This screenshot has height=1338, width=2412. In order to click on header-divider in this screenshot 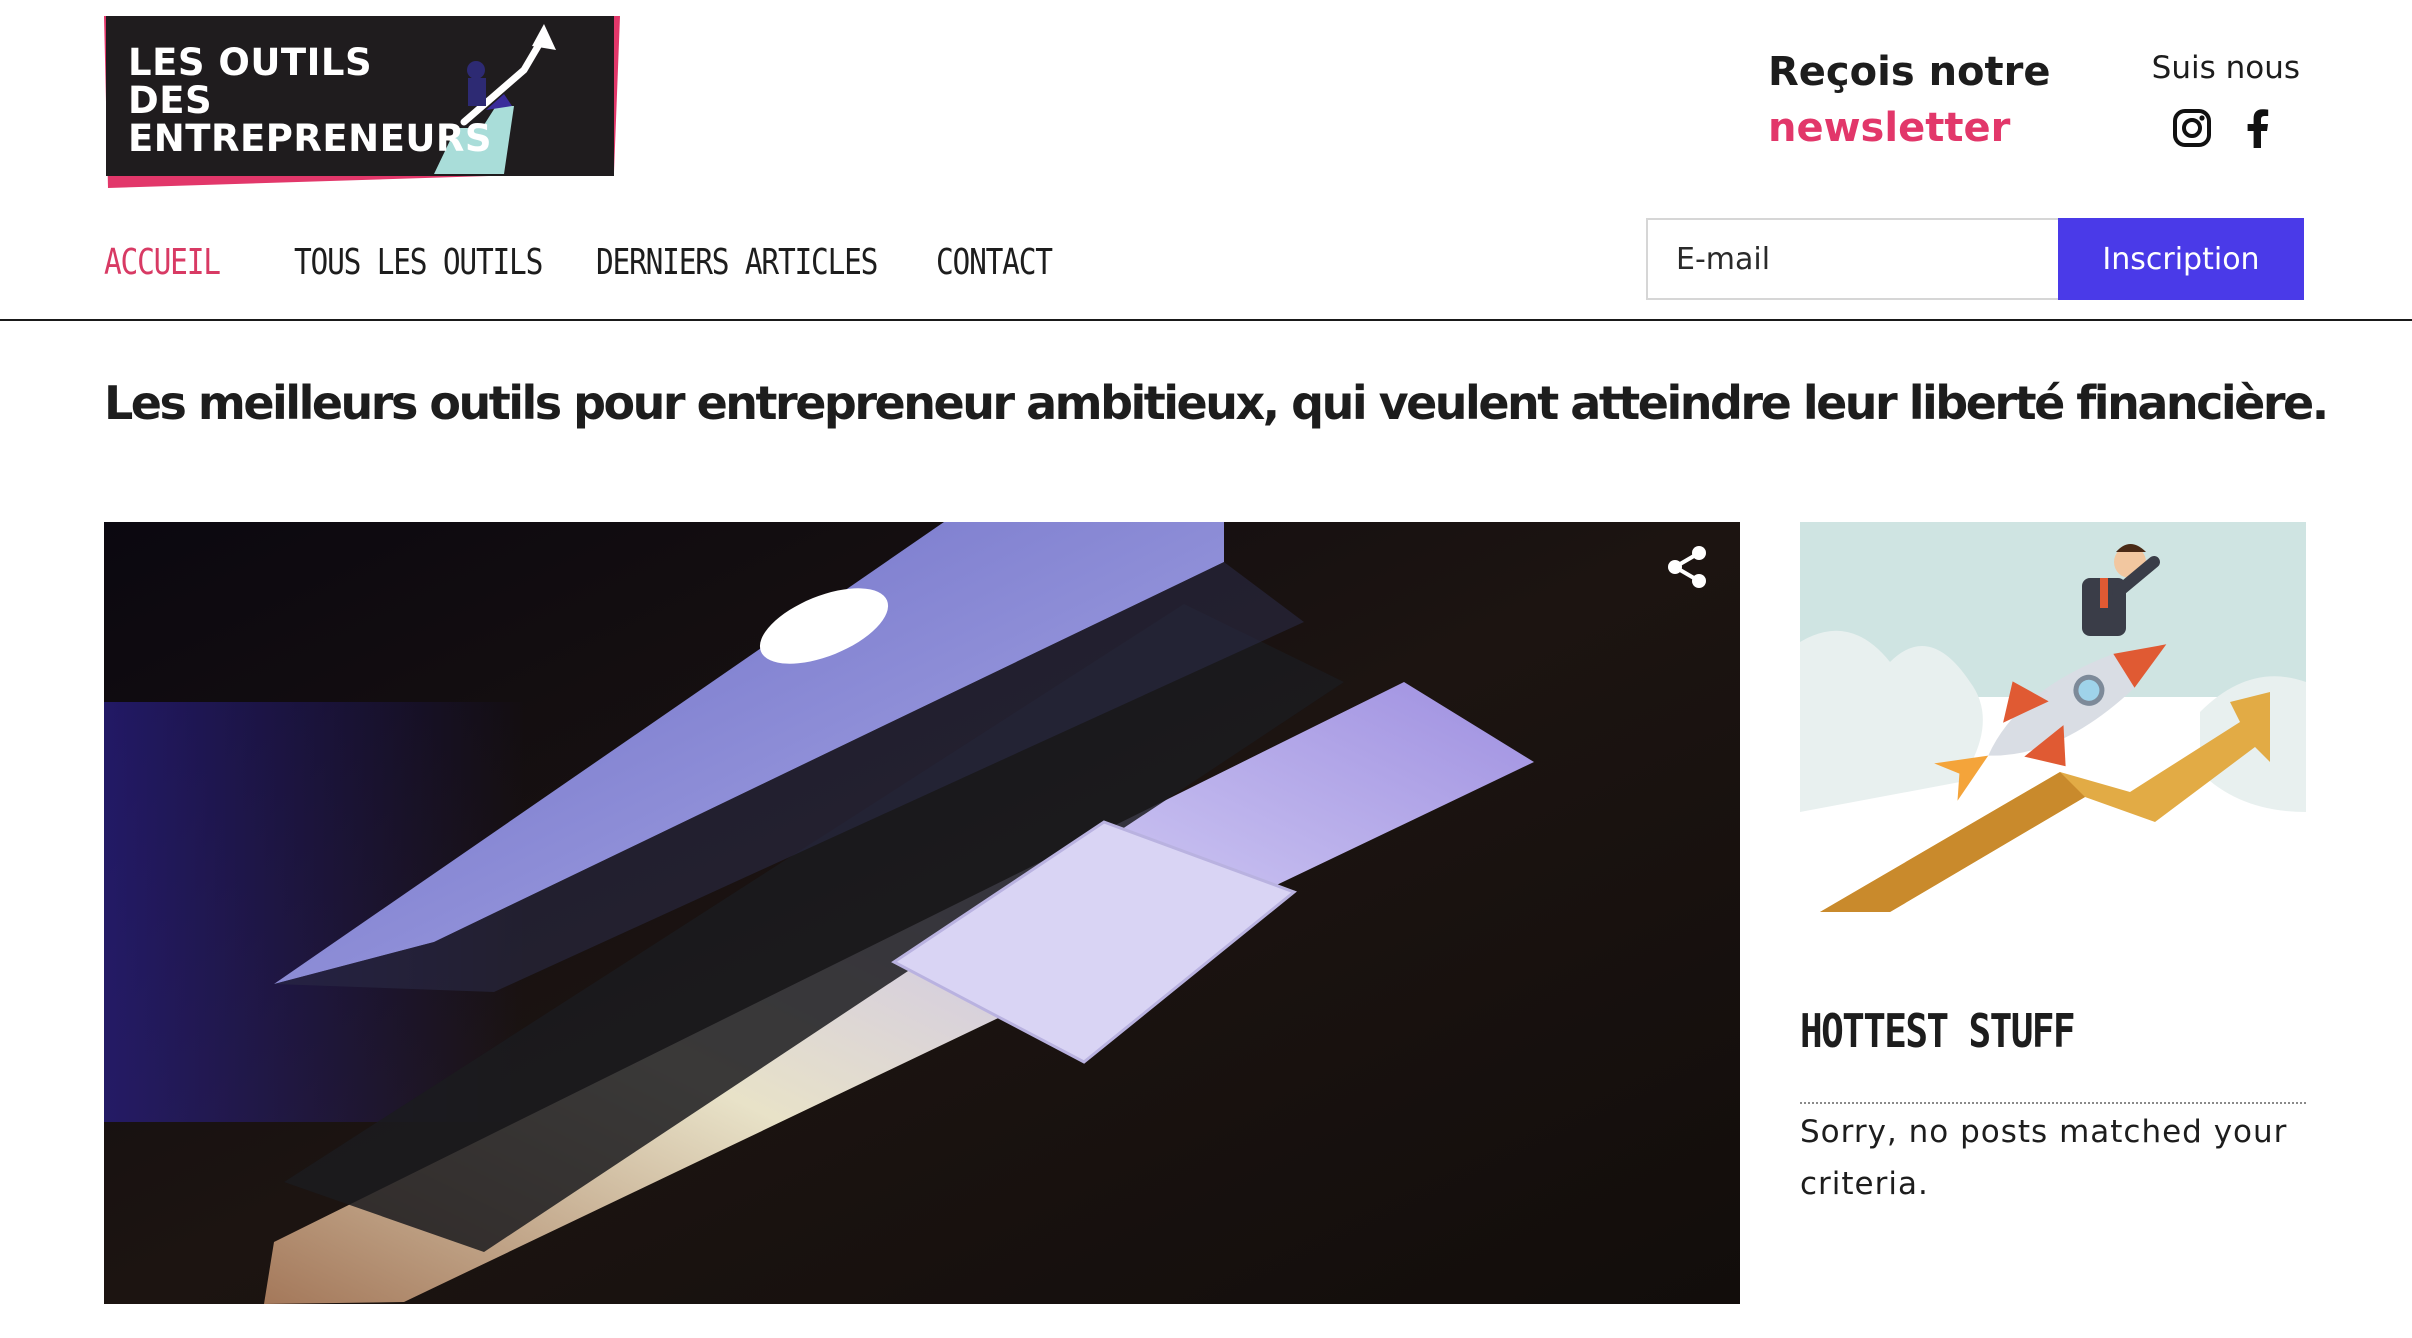, I will do `click(1206, 320)`.